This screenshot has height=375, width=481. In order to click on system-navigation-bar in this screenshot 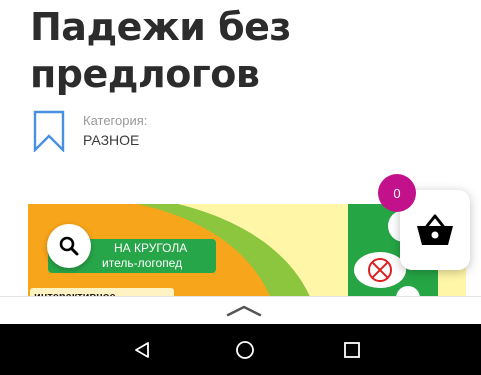, I will do `click(240, 349)`.